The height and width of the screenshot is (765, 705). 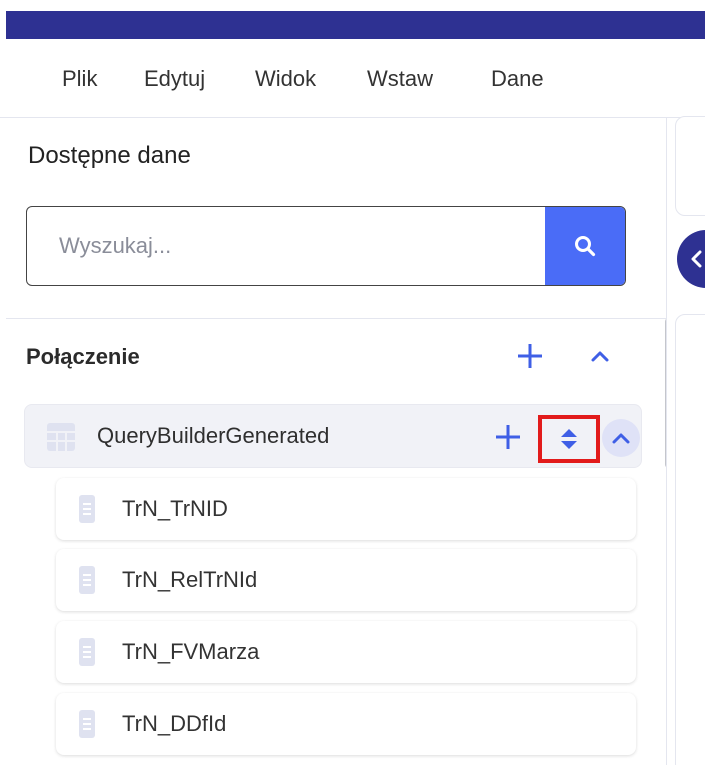 What do you see at coordinates (174, 79) in the screenshot?
I see `menu-item-edytuj: Edytuj` at bounding box center [174, 79].